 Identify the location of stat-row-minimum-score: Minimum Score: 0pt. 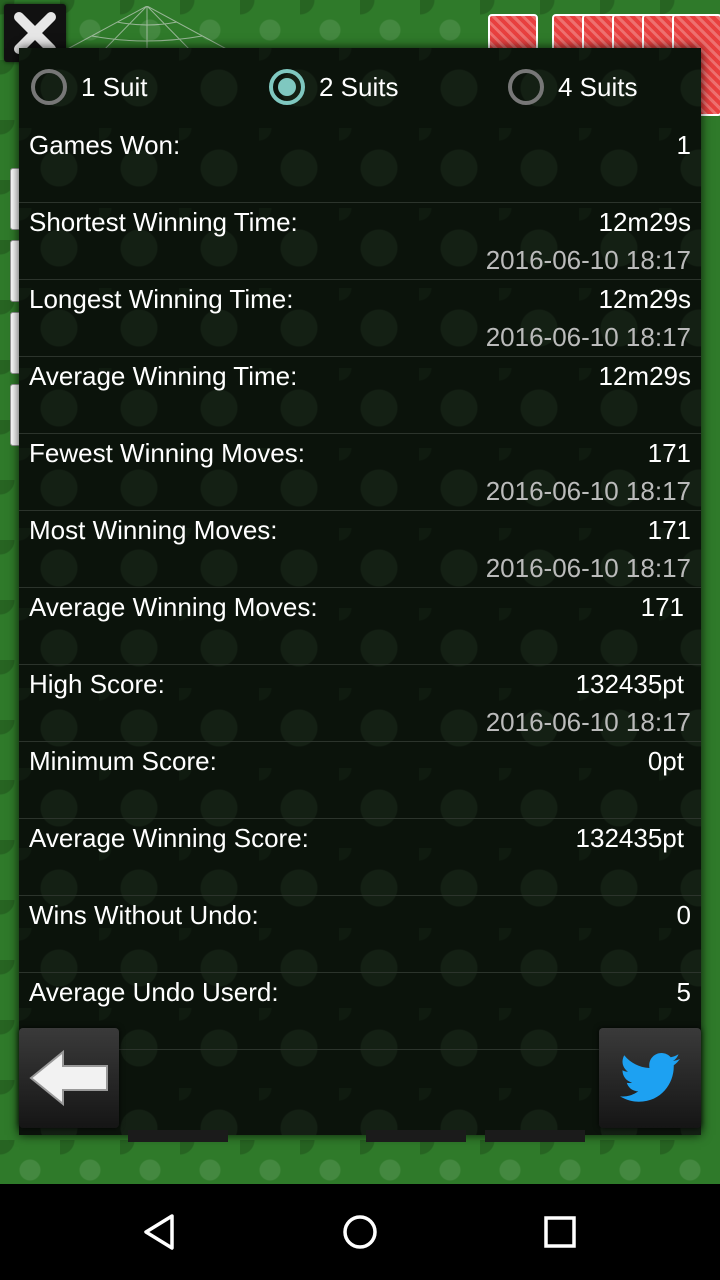
(360, 780).